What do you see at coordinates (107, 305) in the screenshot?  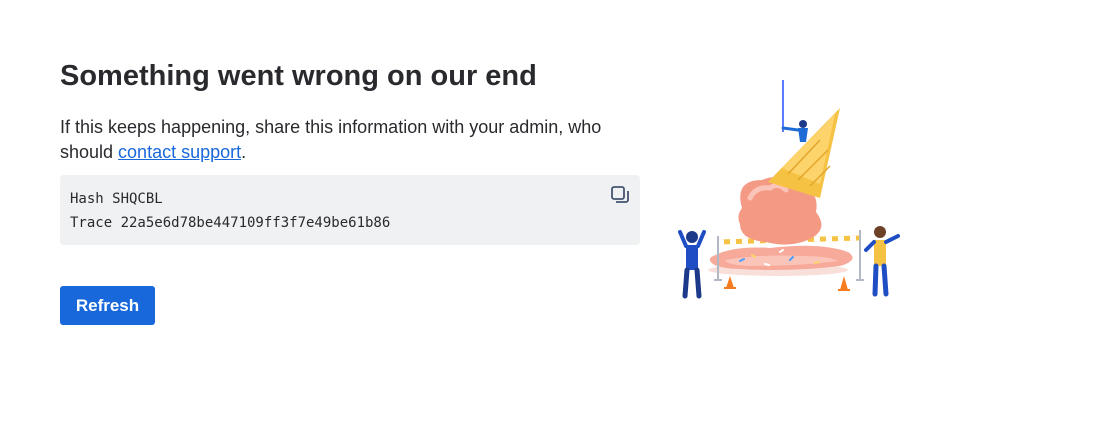 I see `refresh-button: Refresh` at bounding box center [107, 305].